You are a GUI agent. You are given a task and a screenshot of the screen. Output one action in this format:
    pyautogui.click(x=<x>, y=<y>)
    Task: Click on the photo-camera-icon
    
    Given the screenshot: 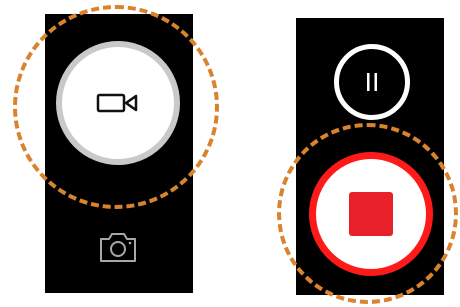 What is the action you would take?
    pyautogui.click(x=118, y=247)
    